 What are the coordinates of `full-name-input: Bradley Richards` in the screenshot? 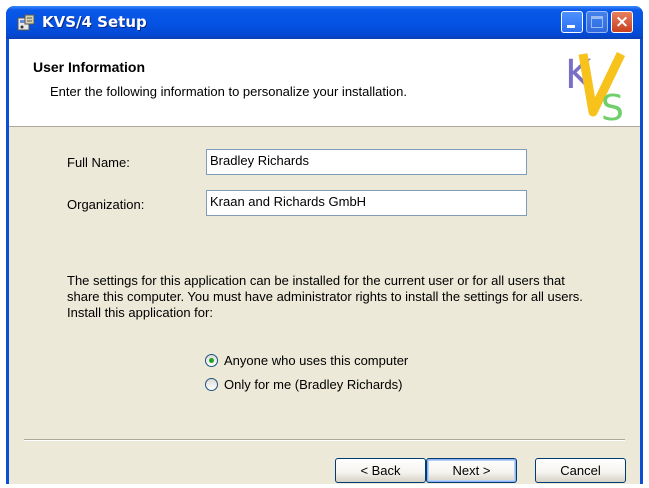 It's located at (366, 162).